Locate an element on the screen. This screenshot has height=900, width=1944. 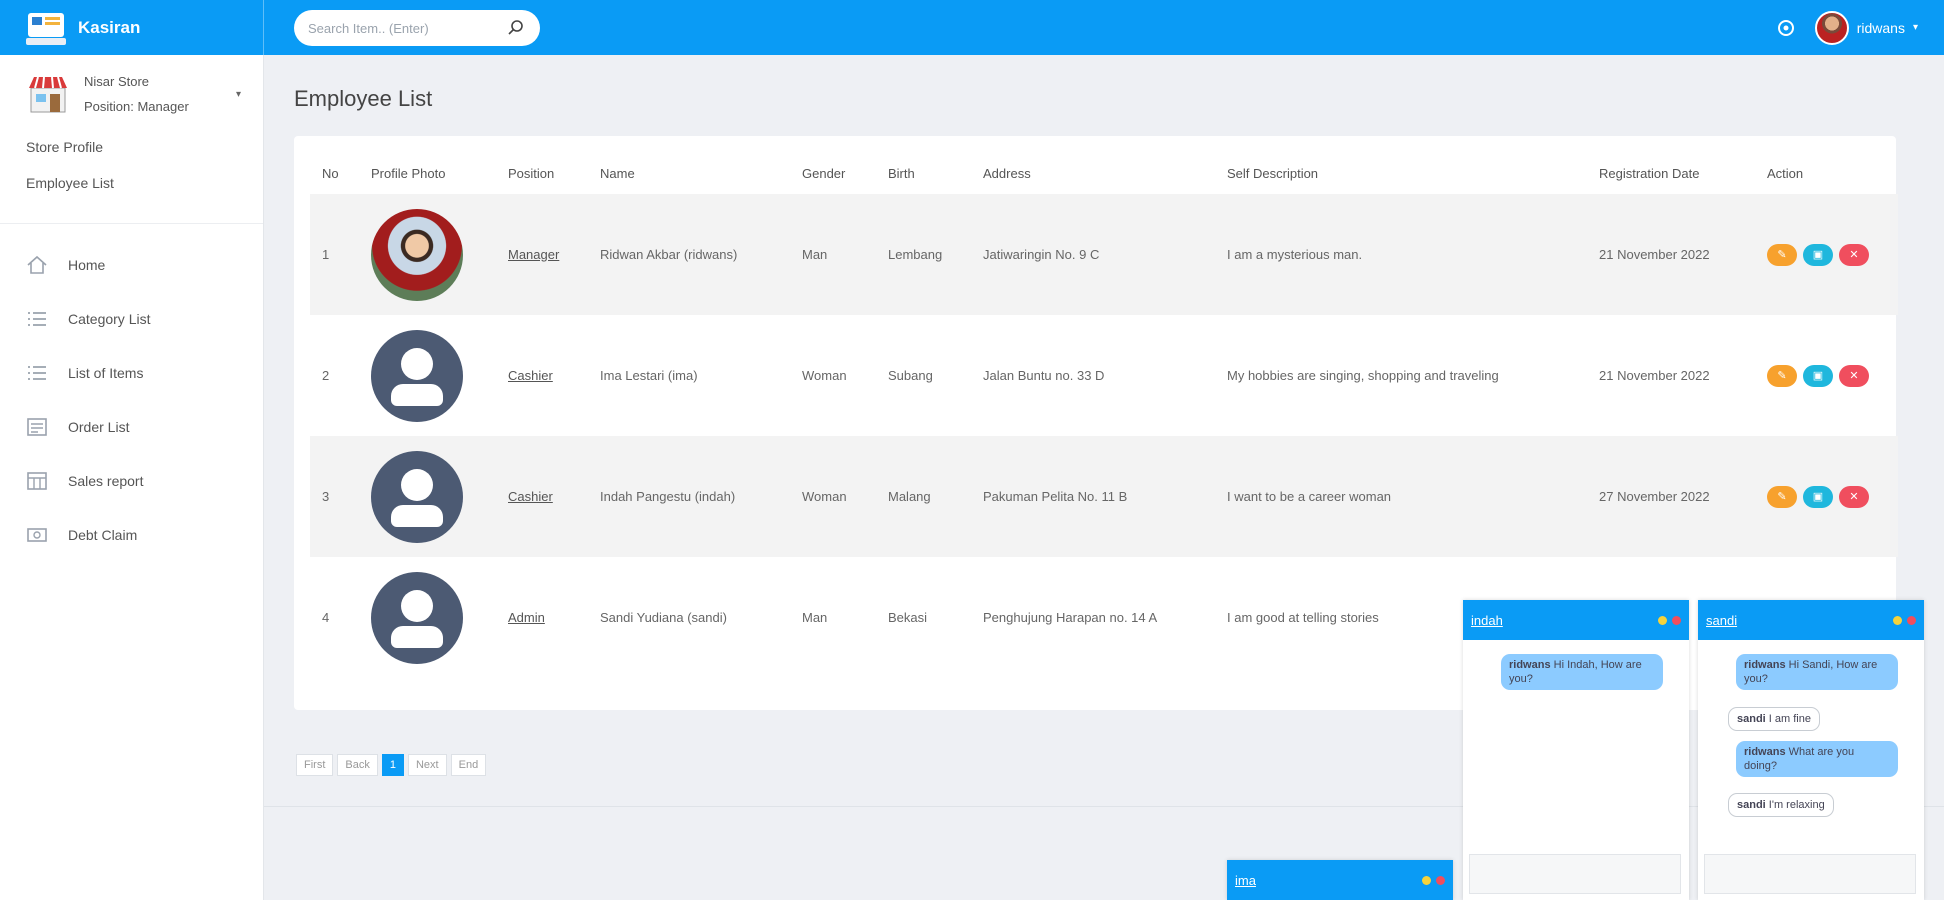
chat-window-ima: ima is located at coordinates (1340, 880).